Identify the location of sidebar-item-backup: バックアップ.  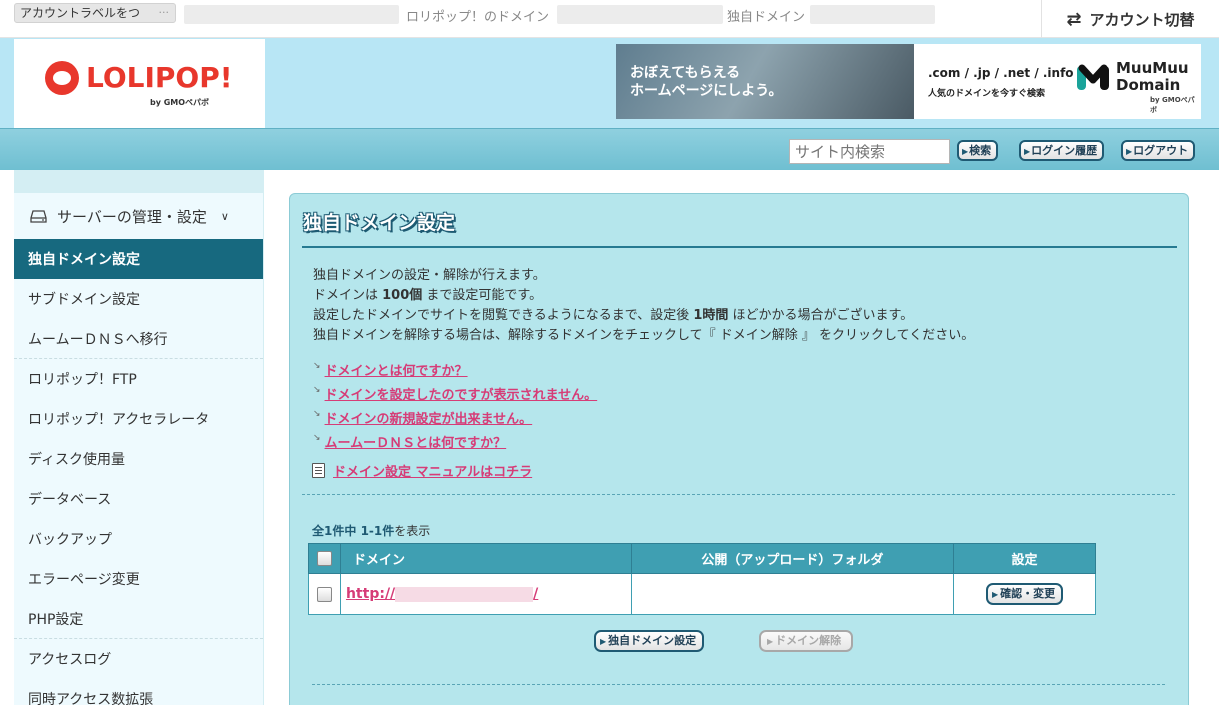
(138, 539).